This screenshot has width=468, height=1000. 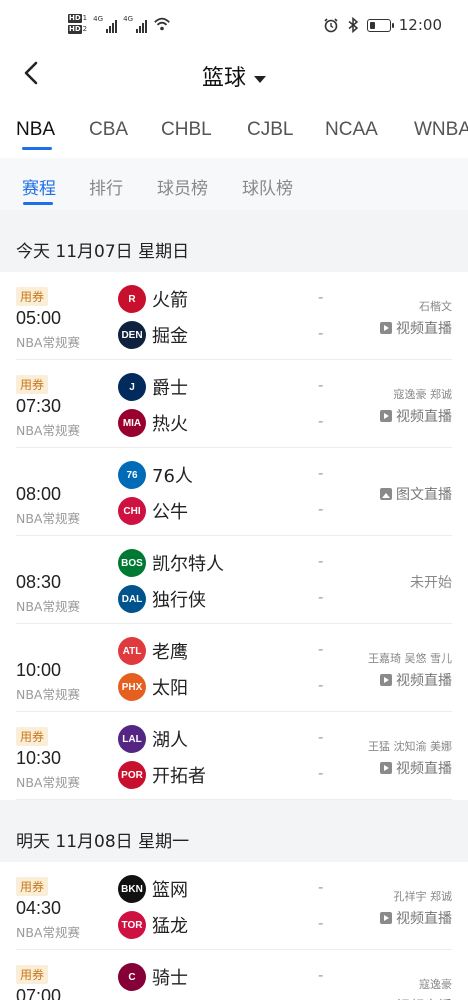 What do you see at coordinates (132, 423) in the screenshot?
I see `heat-logo: MIA` at bounding box center [132, 423].